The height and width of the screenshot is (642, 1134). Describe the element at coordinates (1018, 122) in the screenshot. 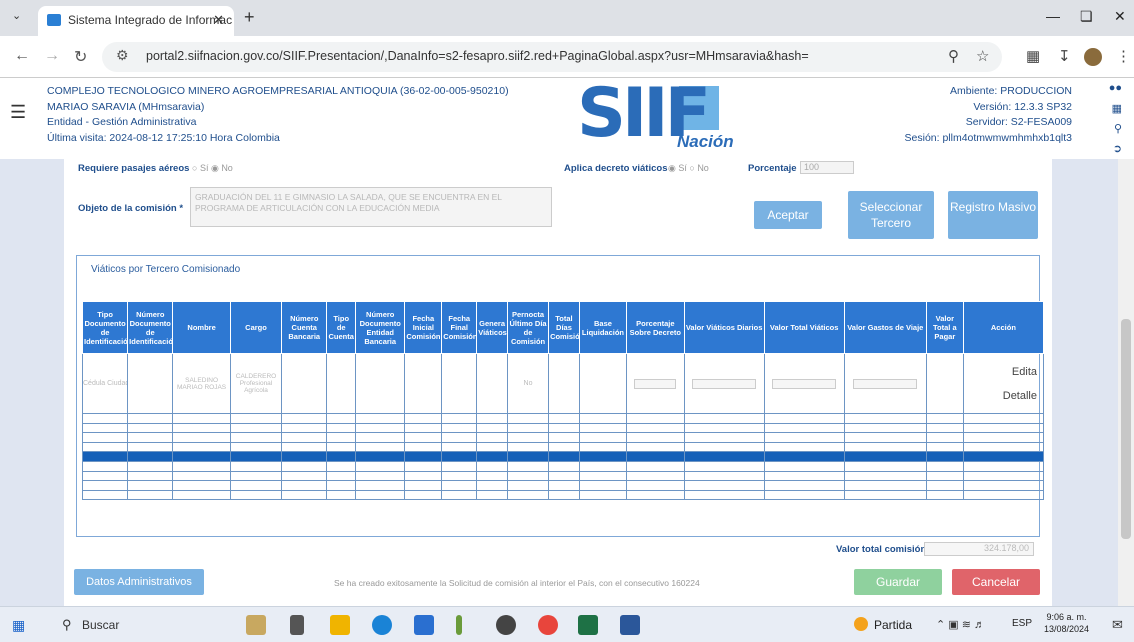

I see `server: Servidor: S2-FESA009` at that location.